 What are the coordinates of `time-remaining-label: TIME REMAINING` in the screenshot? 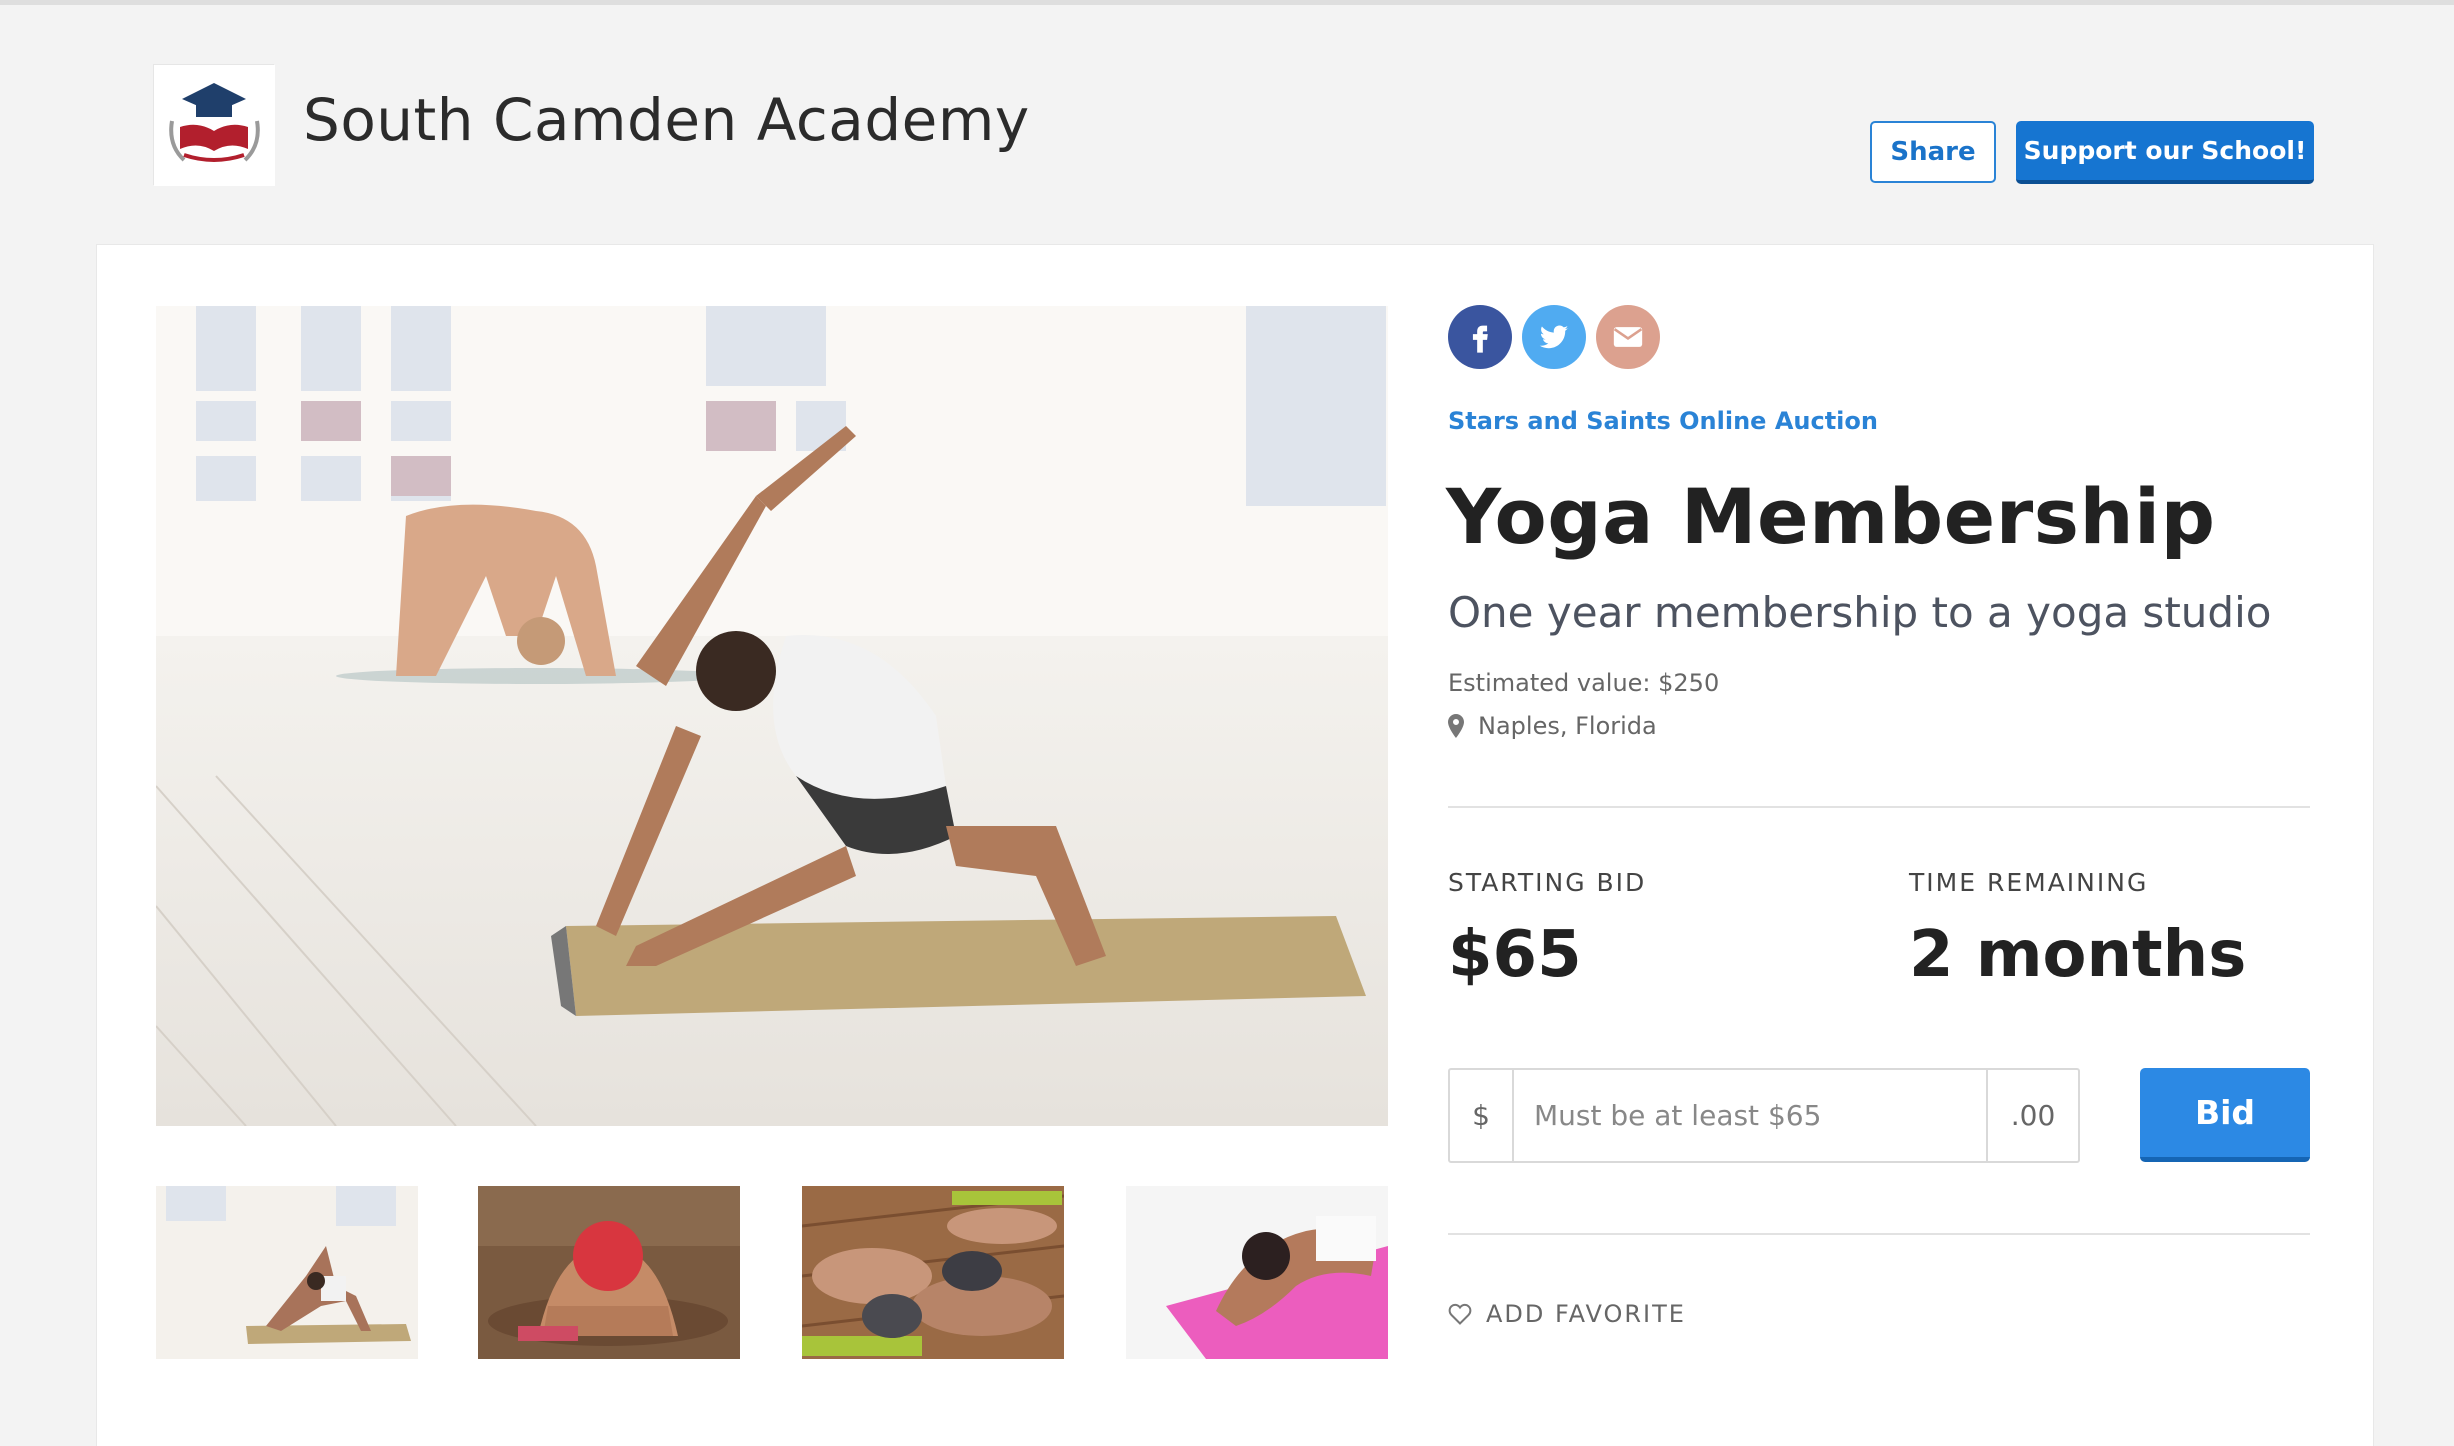 It's located at (2029, 882).